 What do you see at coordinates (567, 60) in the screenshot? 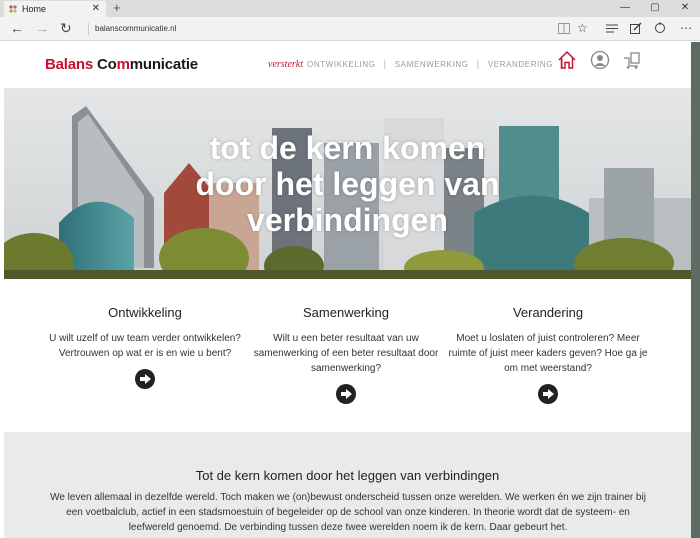
I see `home-icon` at bounding box center [567, 60].